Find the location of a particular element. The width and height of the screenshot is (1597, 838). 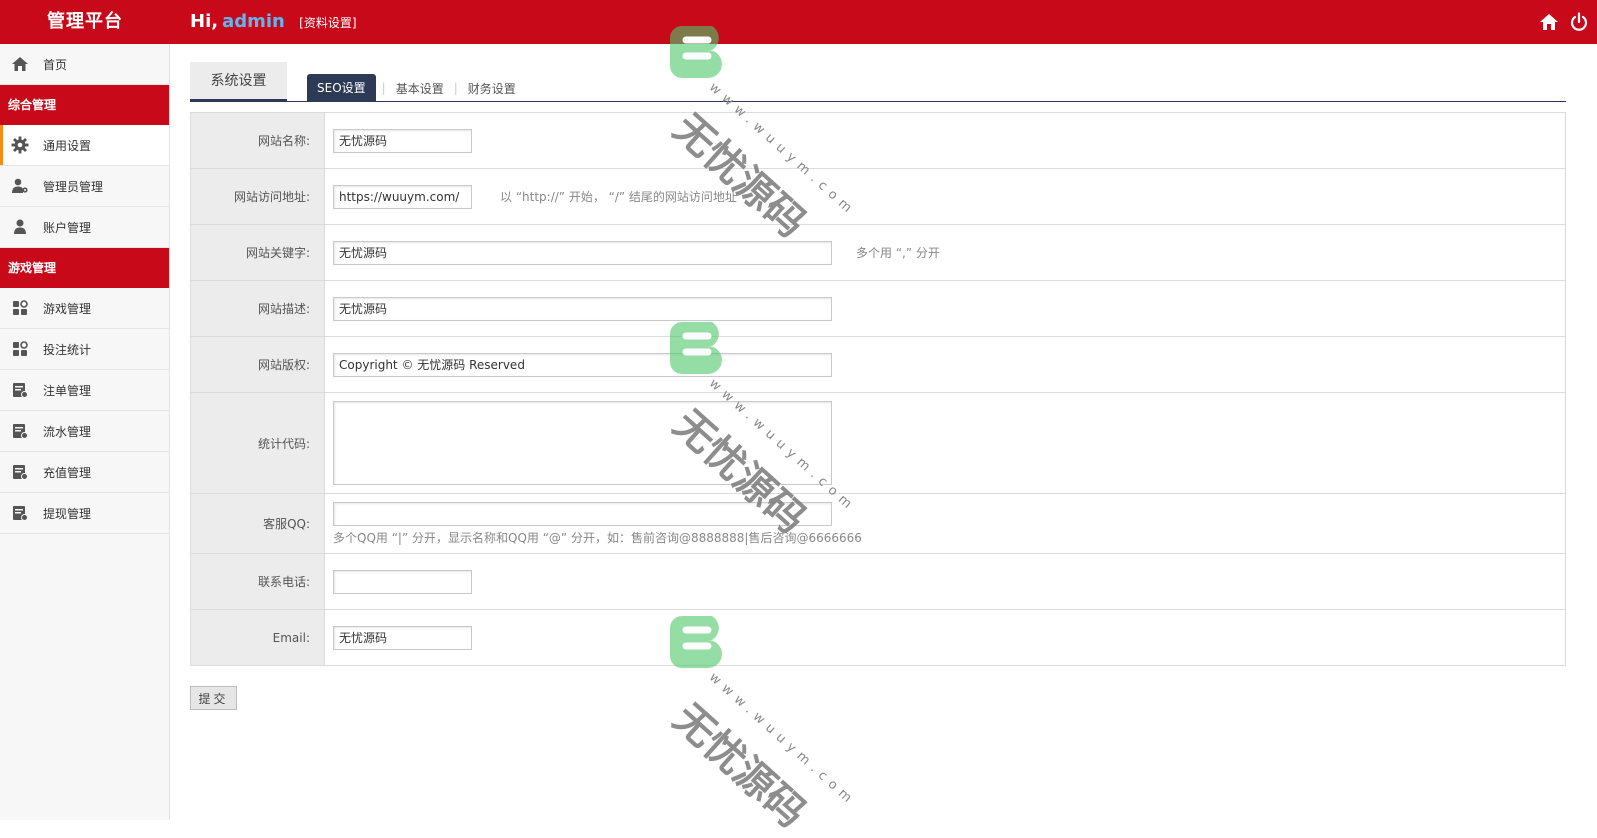

admin-user-icon is located at coordinates (20, 186).